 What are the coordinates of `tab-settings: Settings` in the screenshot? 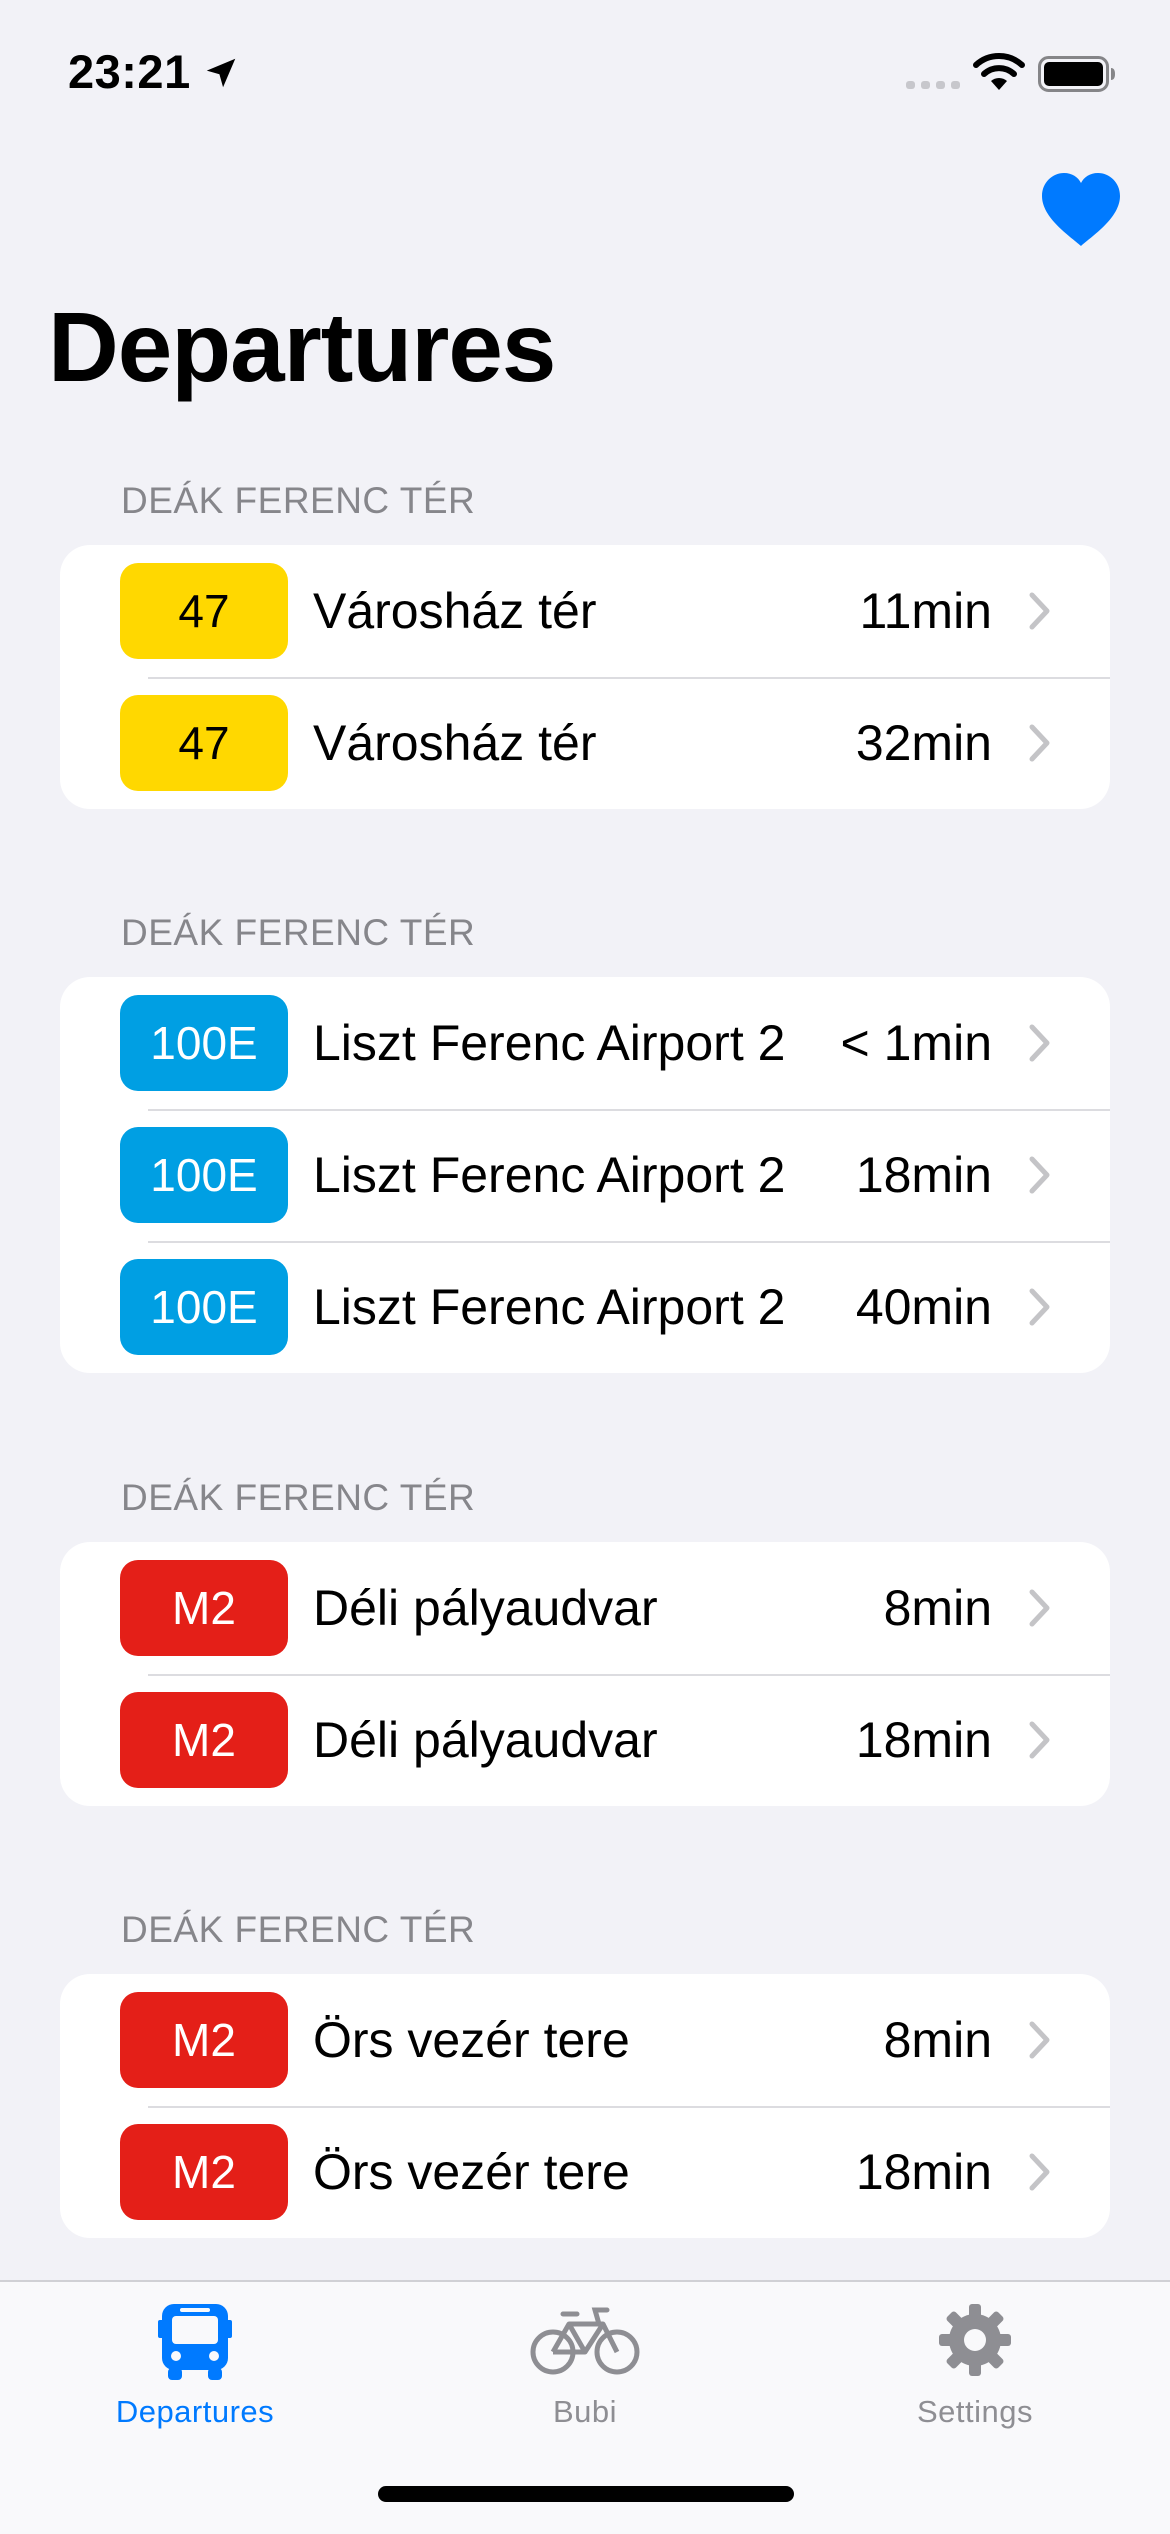 It's located at (975, 2362).